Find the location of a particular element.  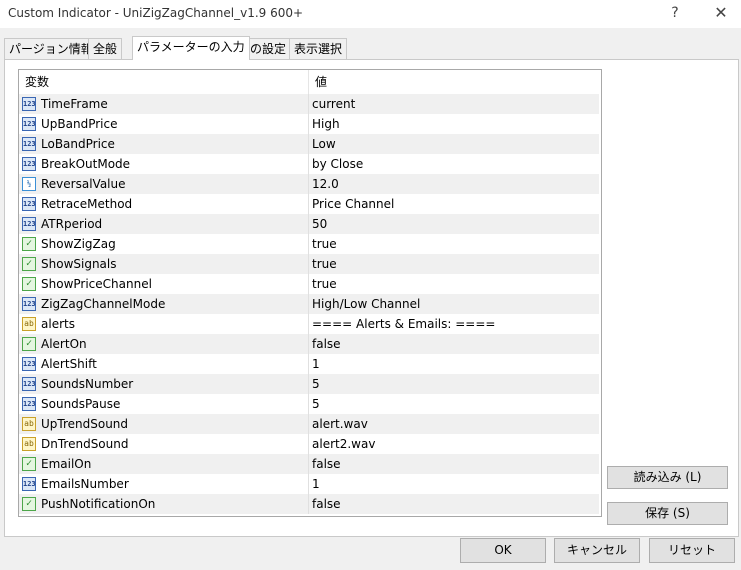

parameter-row: 123 TimeFrame current is located at coordinates (309, 104).